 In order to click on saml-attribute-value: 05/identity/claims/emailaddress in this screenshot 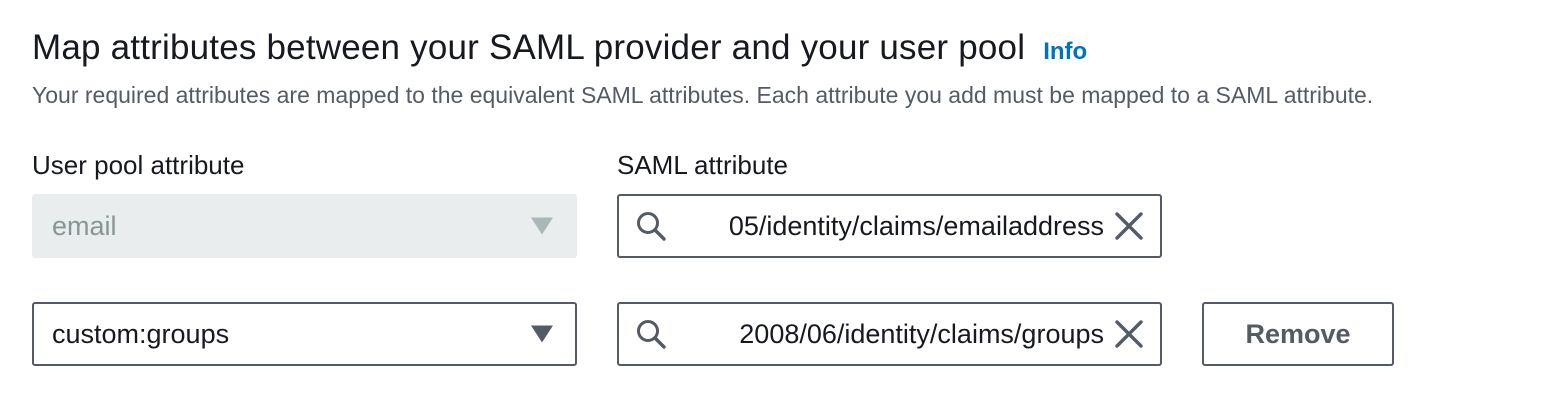, I will do `click(892, 226)`.